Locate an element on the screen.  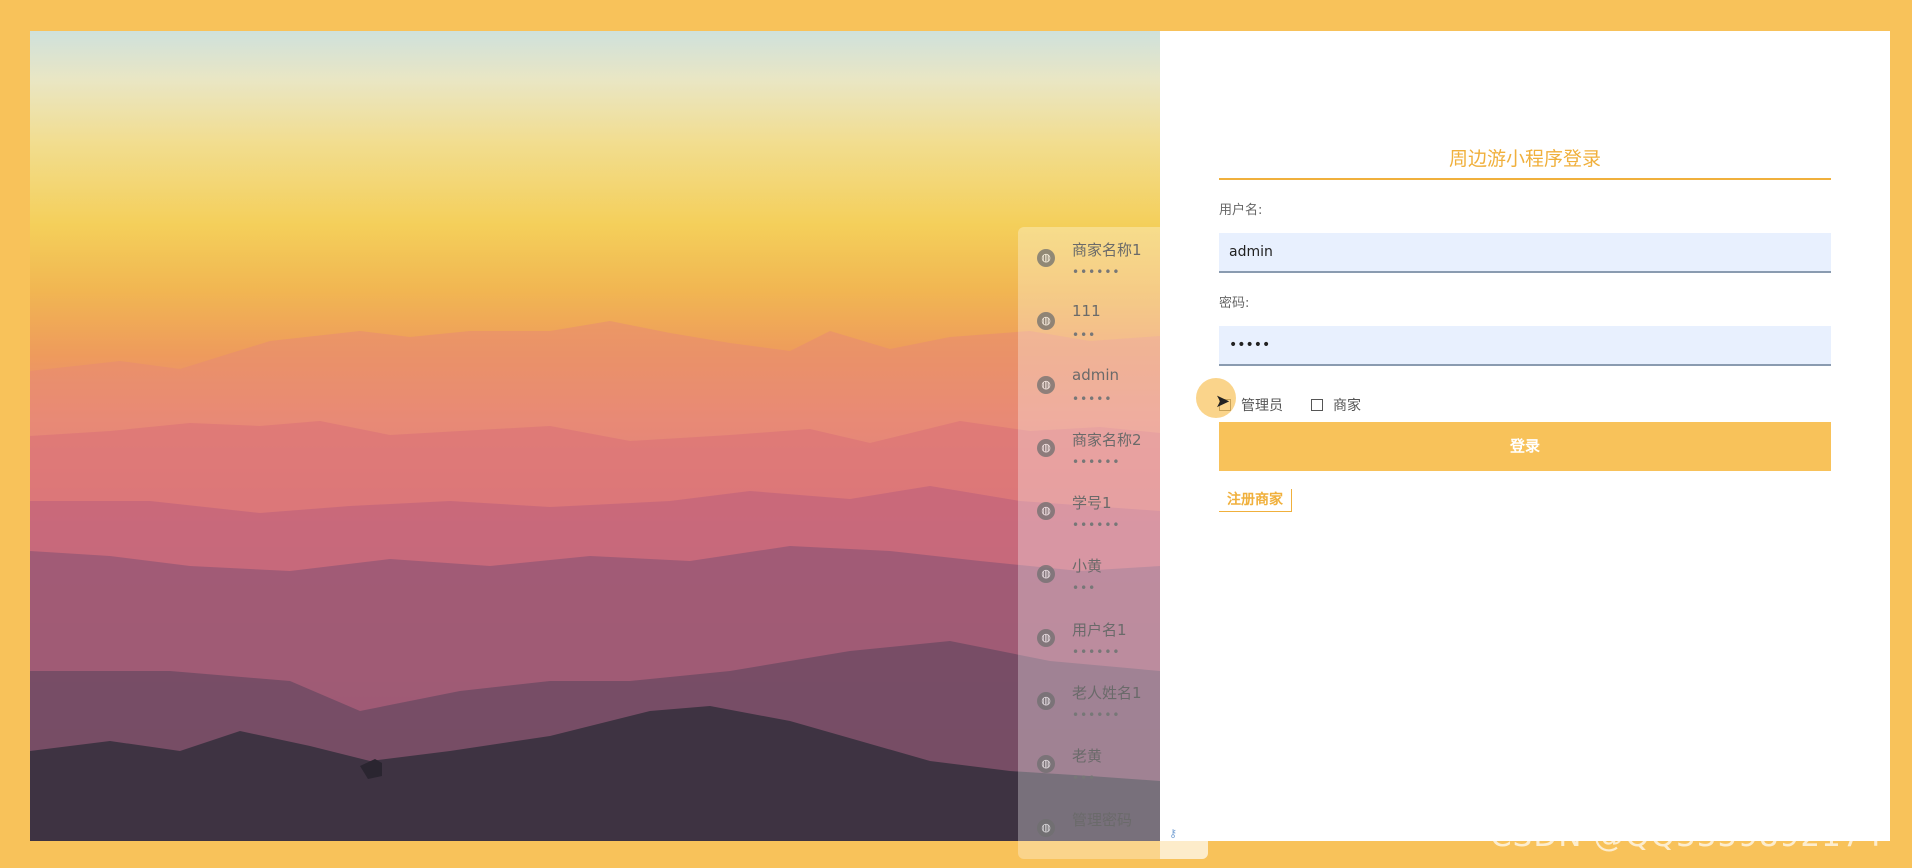
autofill-item-name: 学号1 is located at coordinates (1092, 503).